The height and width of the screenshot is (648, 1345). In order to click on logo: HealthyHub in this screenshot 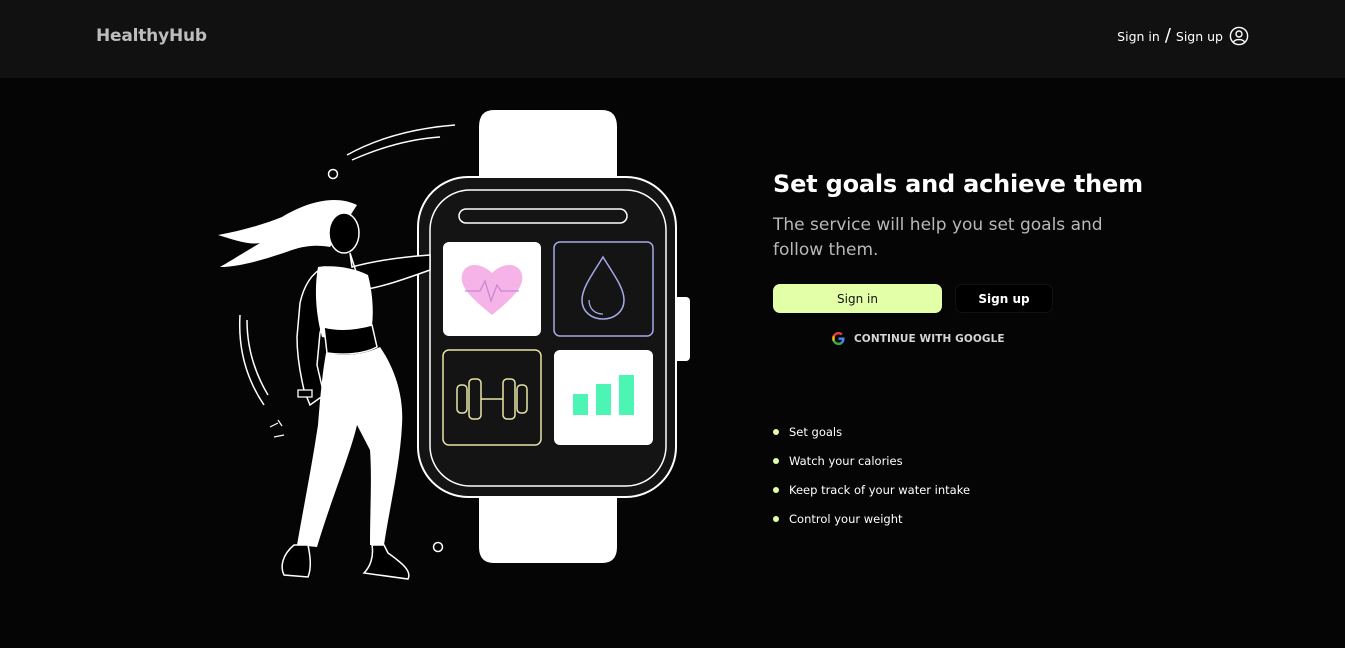, I will do `click(151, 36)`.